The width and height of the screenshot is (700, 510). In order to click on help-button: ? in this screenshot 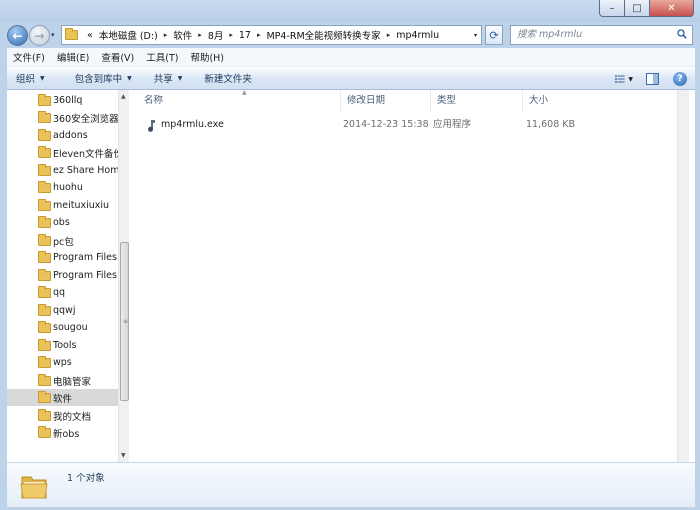, I will do `click(680, 79)`.